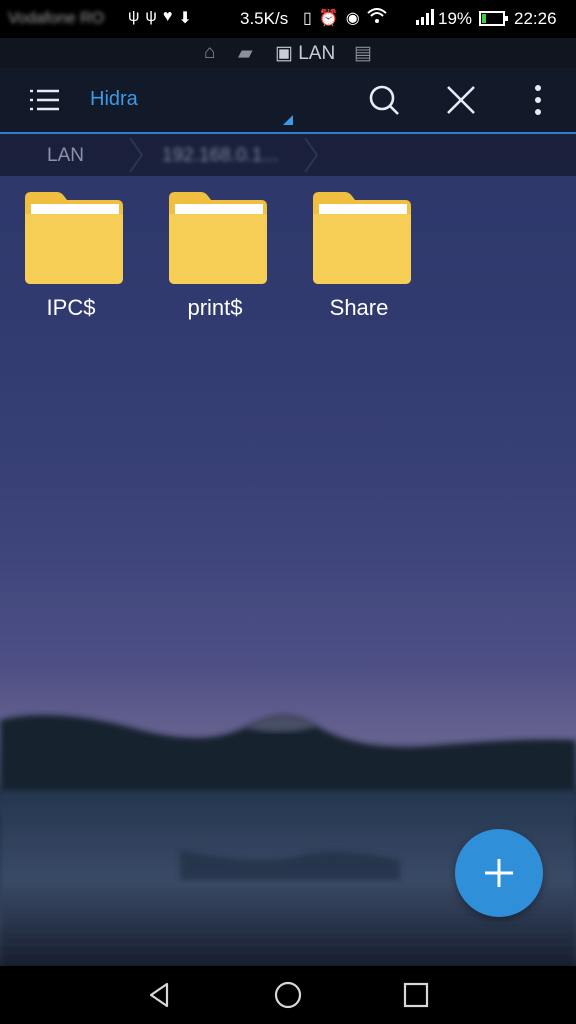 The image size is (576, 1024). Describe the element at coordinates (538, 100) in the screenshot. I see `more-vertical-icon` at that location.